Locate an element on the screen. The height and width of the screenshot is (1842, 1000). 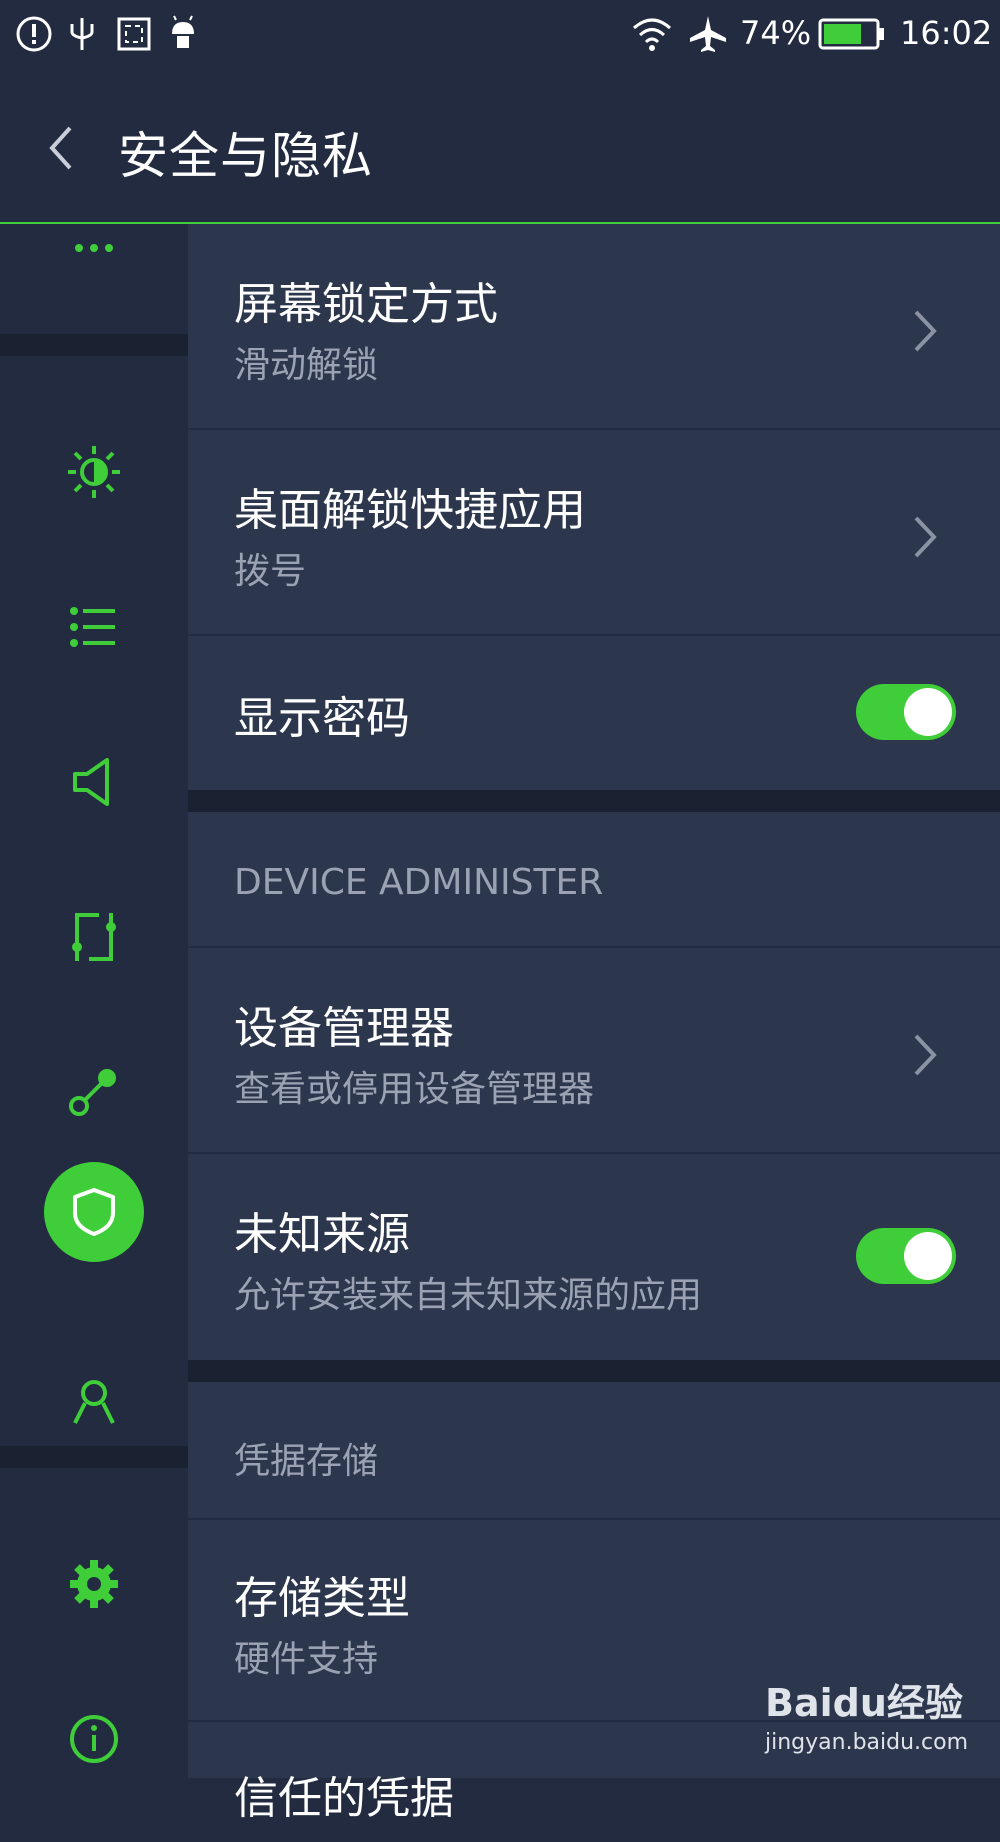
row-value: 滑动解锁 is located at coordinates (306, 365).